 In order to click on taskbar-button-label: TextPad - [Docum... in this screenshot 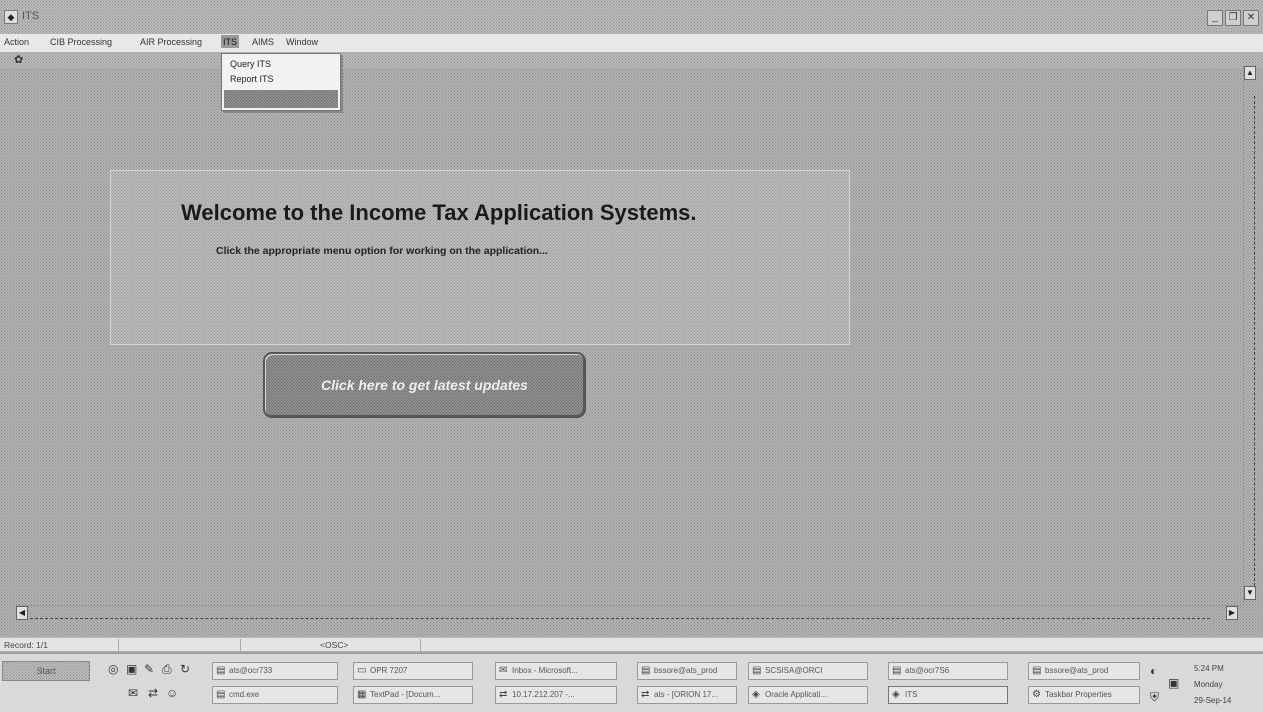, I will do `click(405, 694)`.